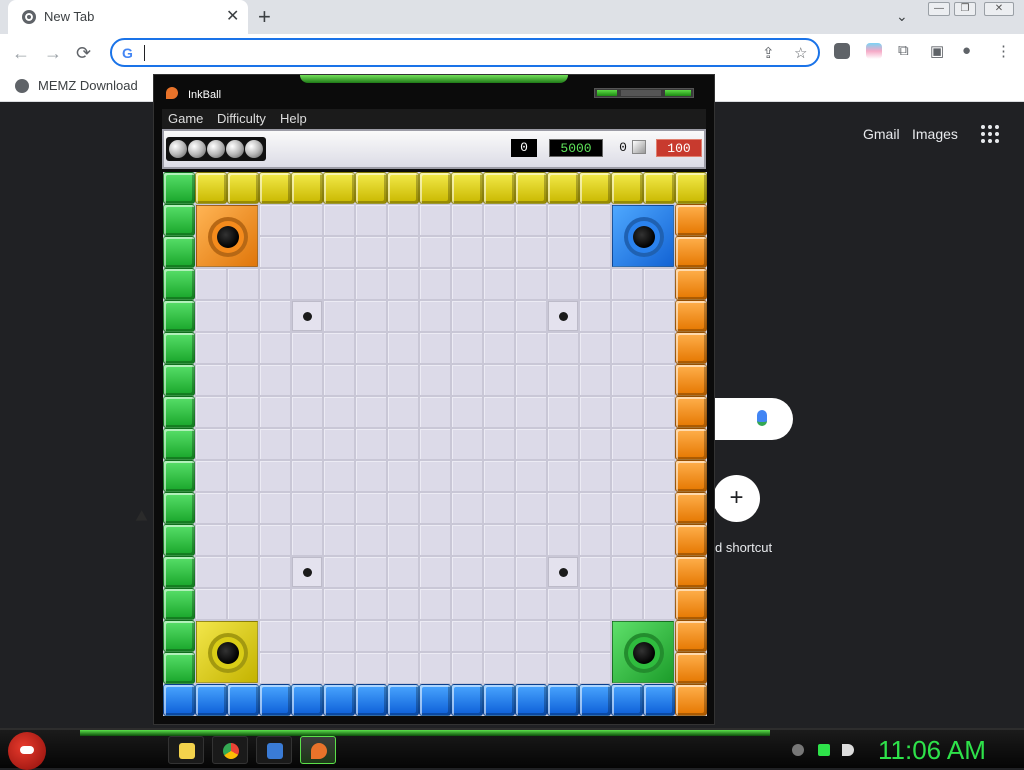 This screenshot has height=770, width=1024. I want to click on omnibox: G ⇪ ☆, so click(465, 52).